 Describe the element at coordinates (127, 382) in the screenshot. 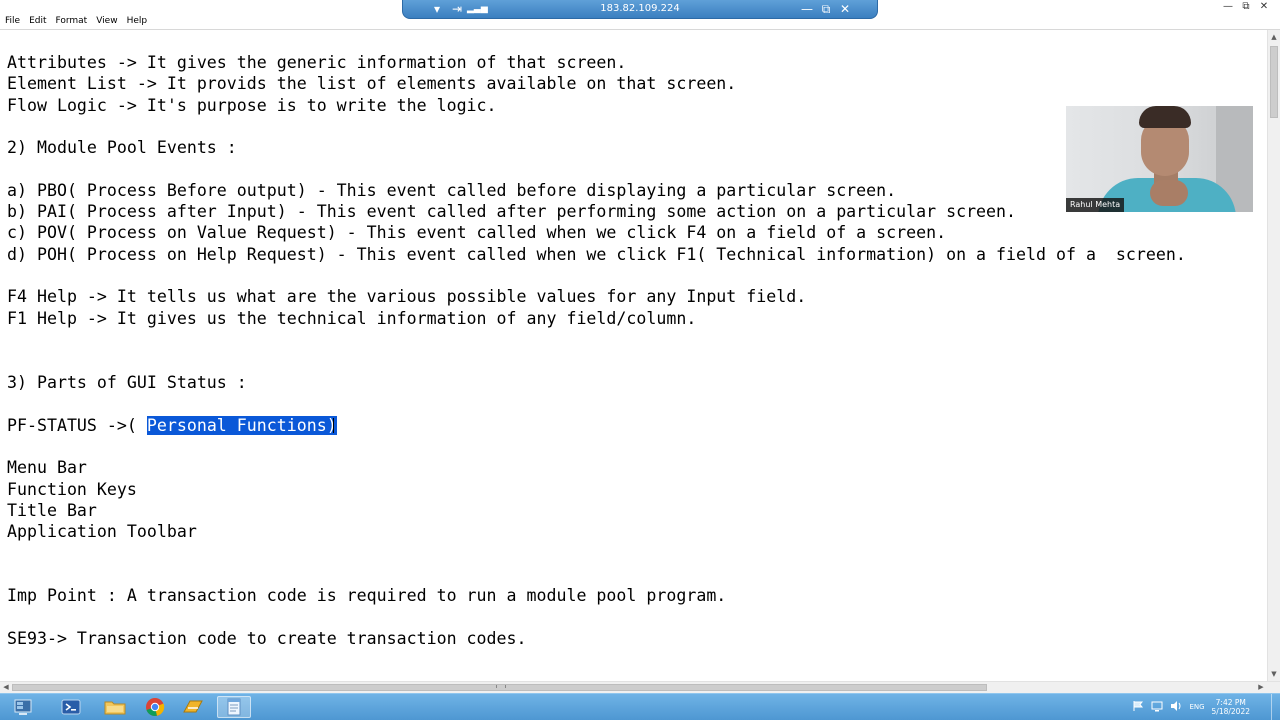

I see `text-line: 3) Parts of GUI Status :` at that location.